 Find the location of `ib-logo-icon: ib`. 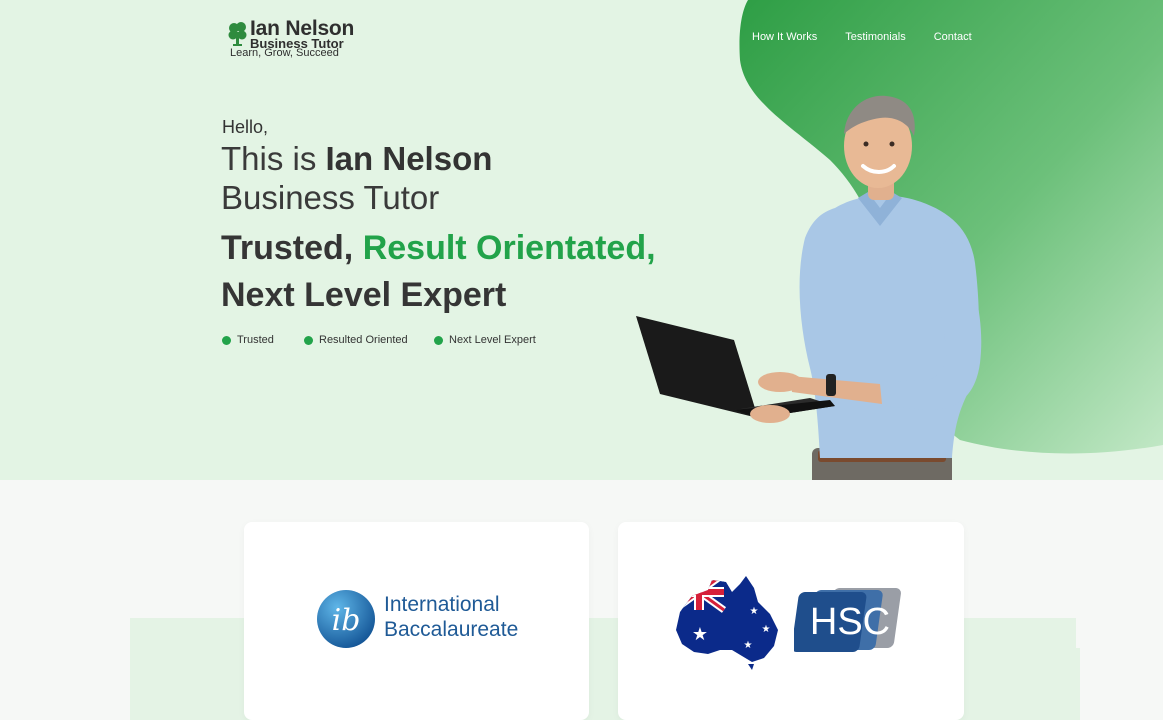

ib-logo-icon: ib is located at coordinates (346, 619).